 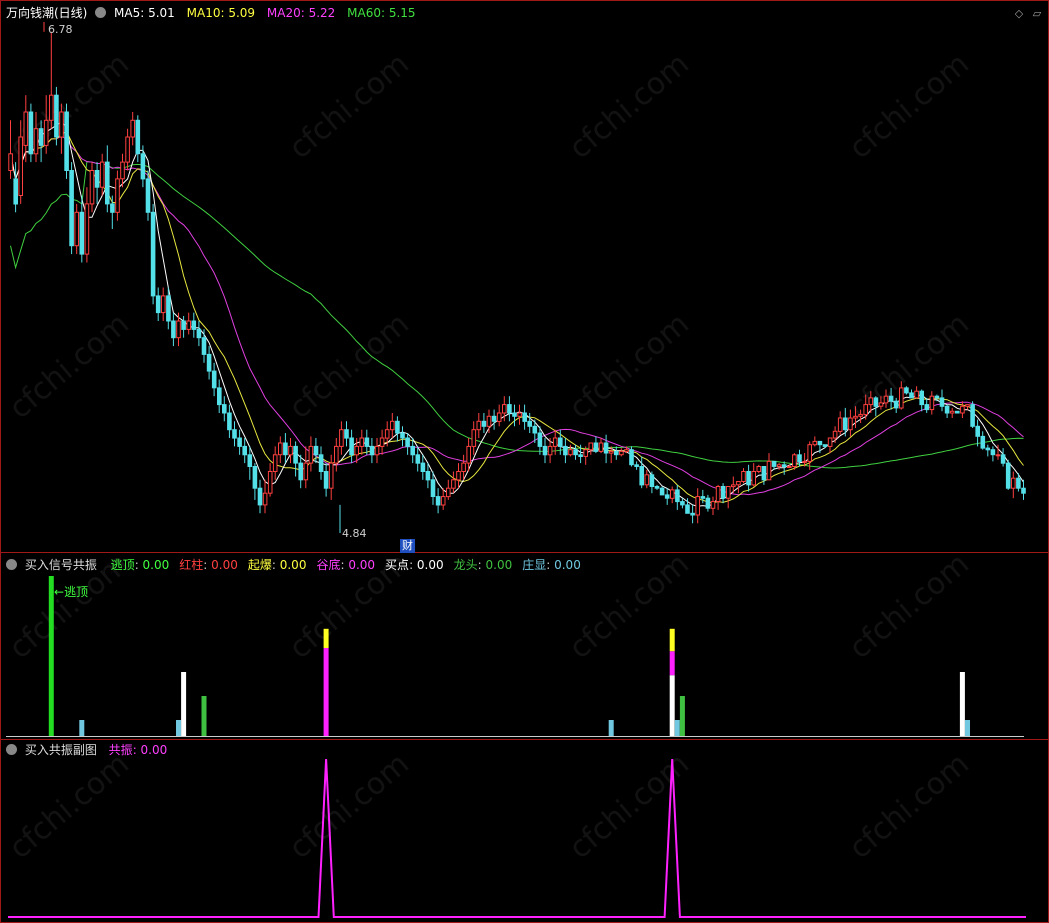 I want to click on signal-item-0: 逃顶: 0.00, so click(x=140, y=565).